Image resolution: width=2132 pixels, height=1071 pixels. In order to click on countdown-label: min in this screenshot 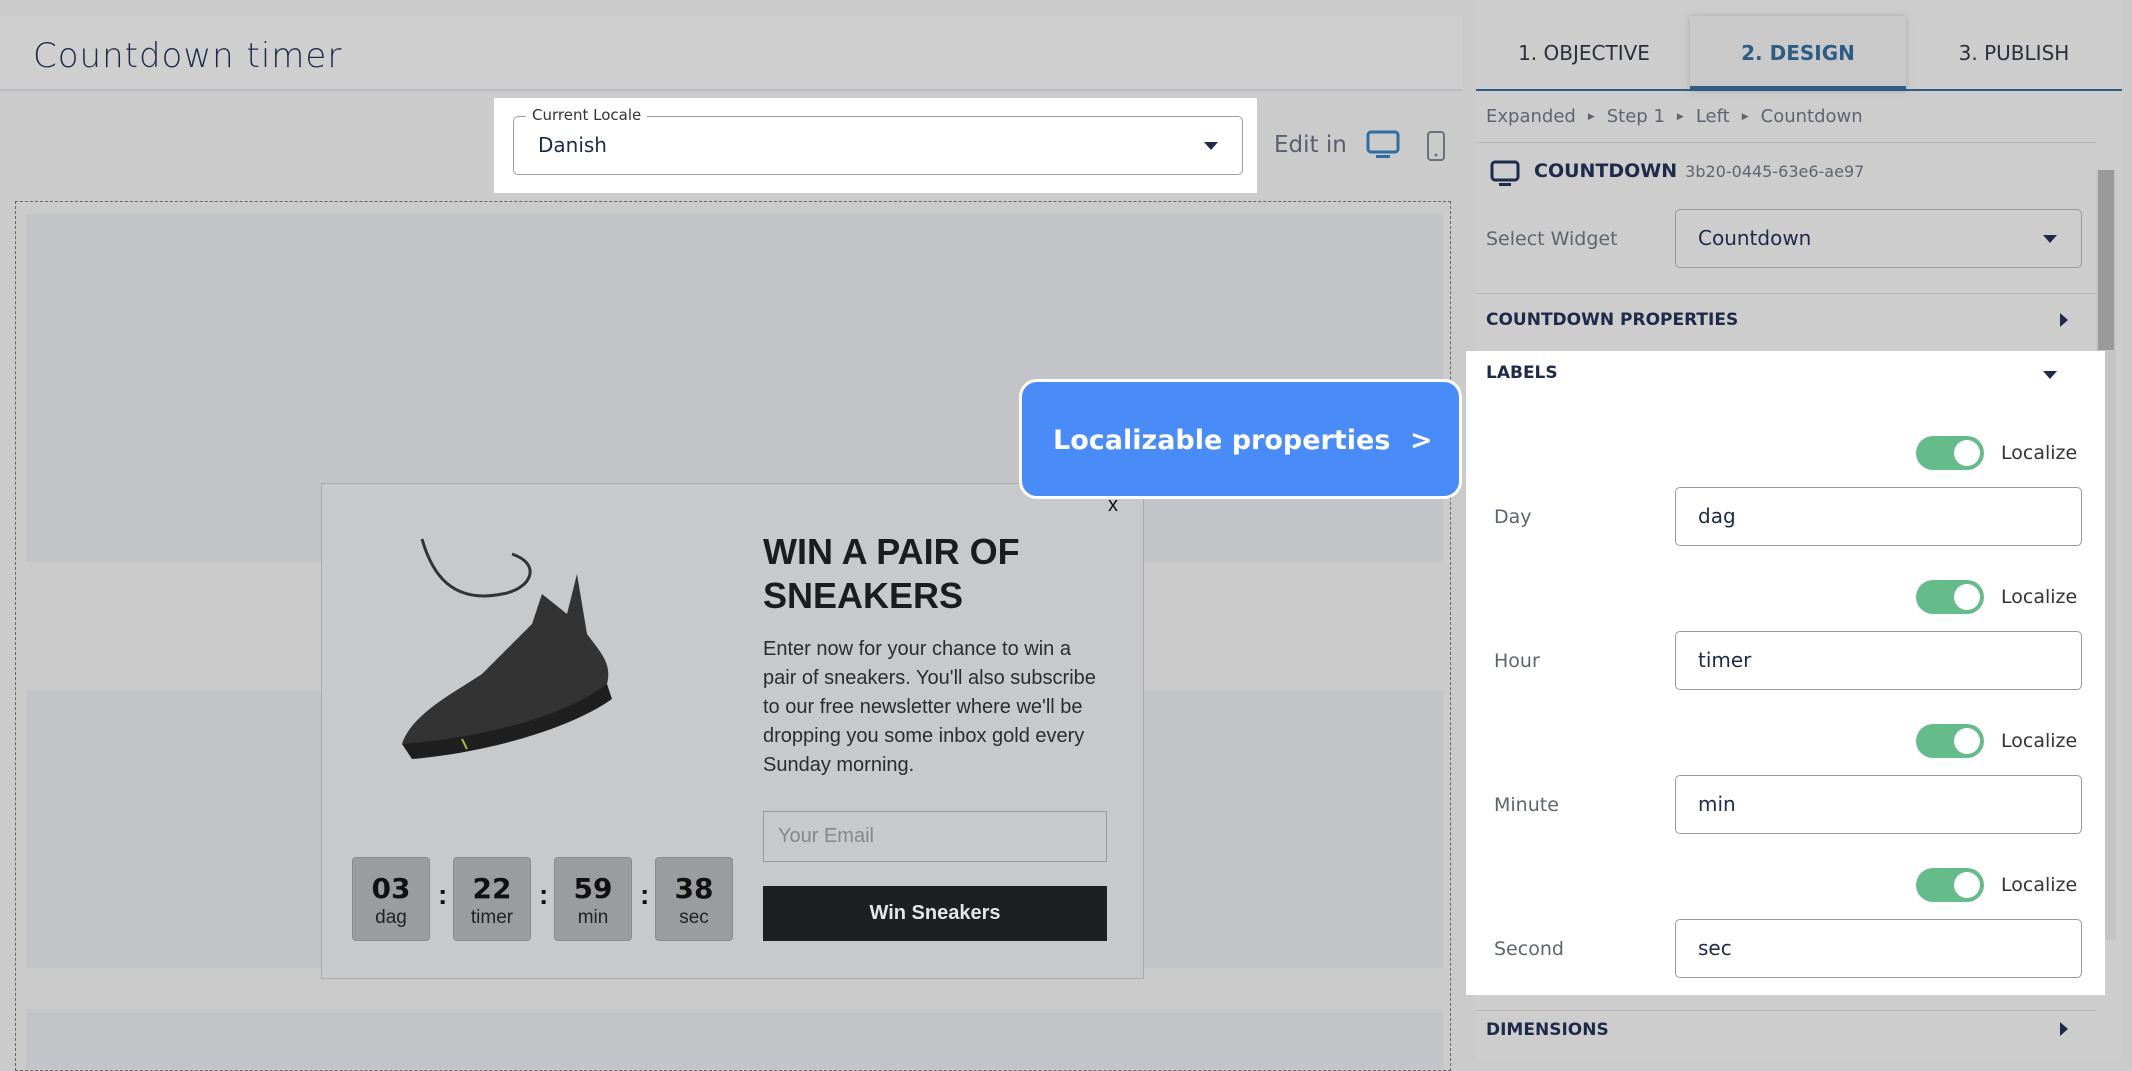, I will do `click(593, 917)`.